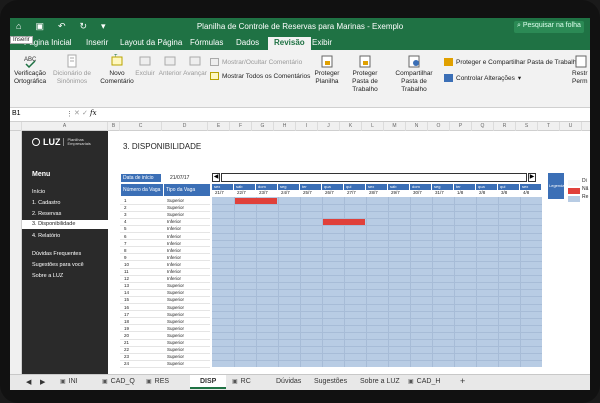 Image resolution: width=600 pixels, height=403 pixels. What do you see at coordinates (118, 381) in the screenshot?
I see `sheet-tab: ▣ CAD_Q` at bounding box center [118, 381].